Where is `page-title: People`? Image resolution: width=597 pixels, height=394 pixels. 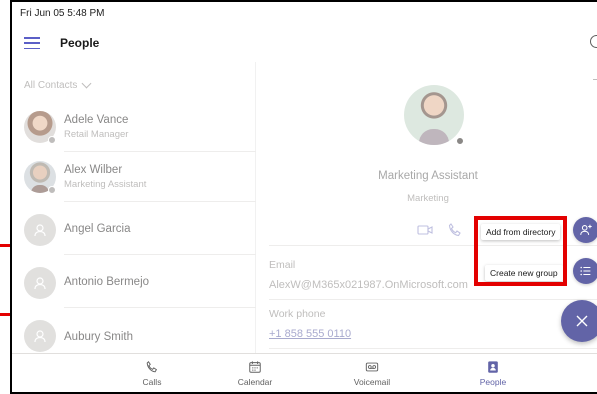 page-title: People is located at coordinates (80, 43).